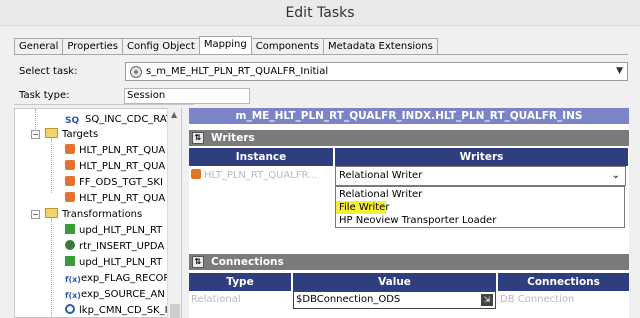 Image resolution: width=640 pixels, height=318 pixels. What do you see at coordinates (394, 300) in the screenshot?
I see `connection-value-field: $DBConnection_ODS ⇲` at bounding box center [394, 300].